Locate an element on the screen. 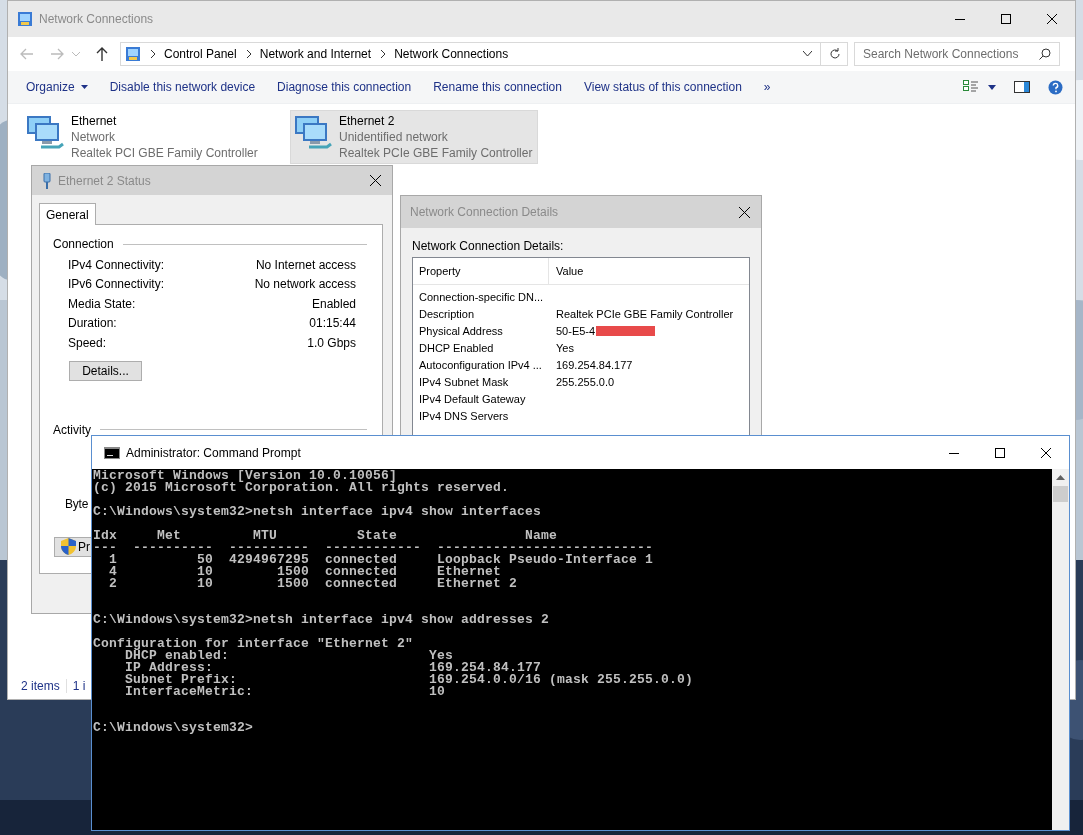 The width and height of the screenshot is (1083, 835). field-label: Media State: is located at coordinates (102, 303).